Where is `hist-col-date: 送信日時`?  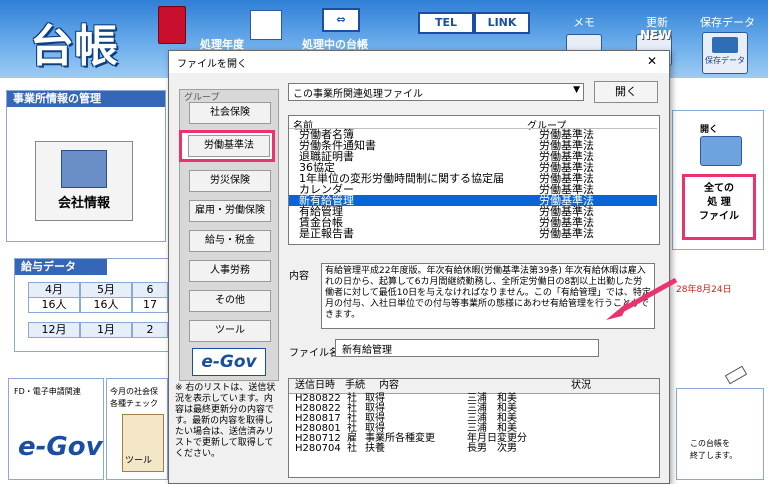 hist-col-date: 送信日時 is located at coordinates (315, 385).